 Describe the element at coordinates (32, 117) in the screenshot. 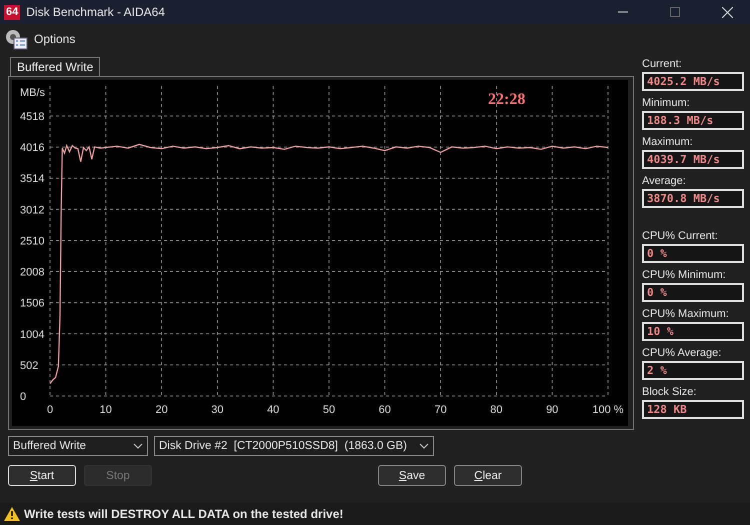

I see `y-tick-label: 4518` at that location.